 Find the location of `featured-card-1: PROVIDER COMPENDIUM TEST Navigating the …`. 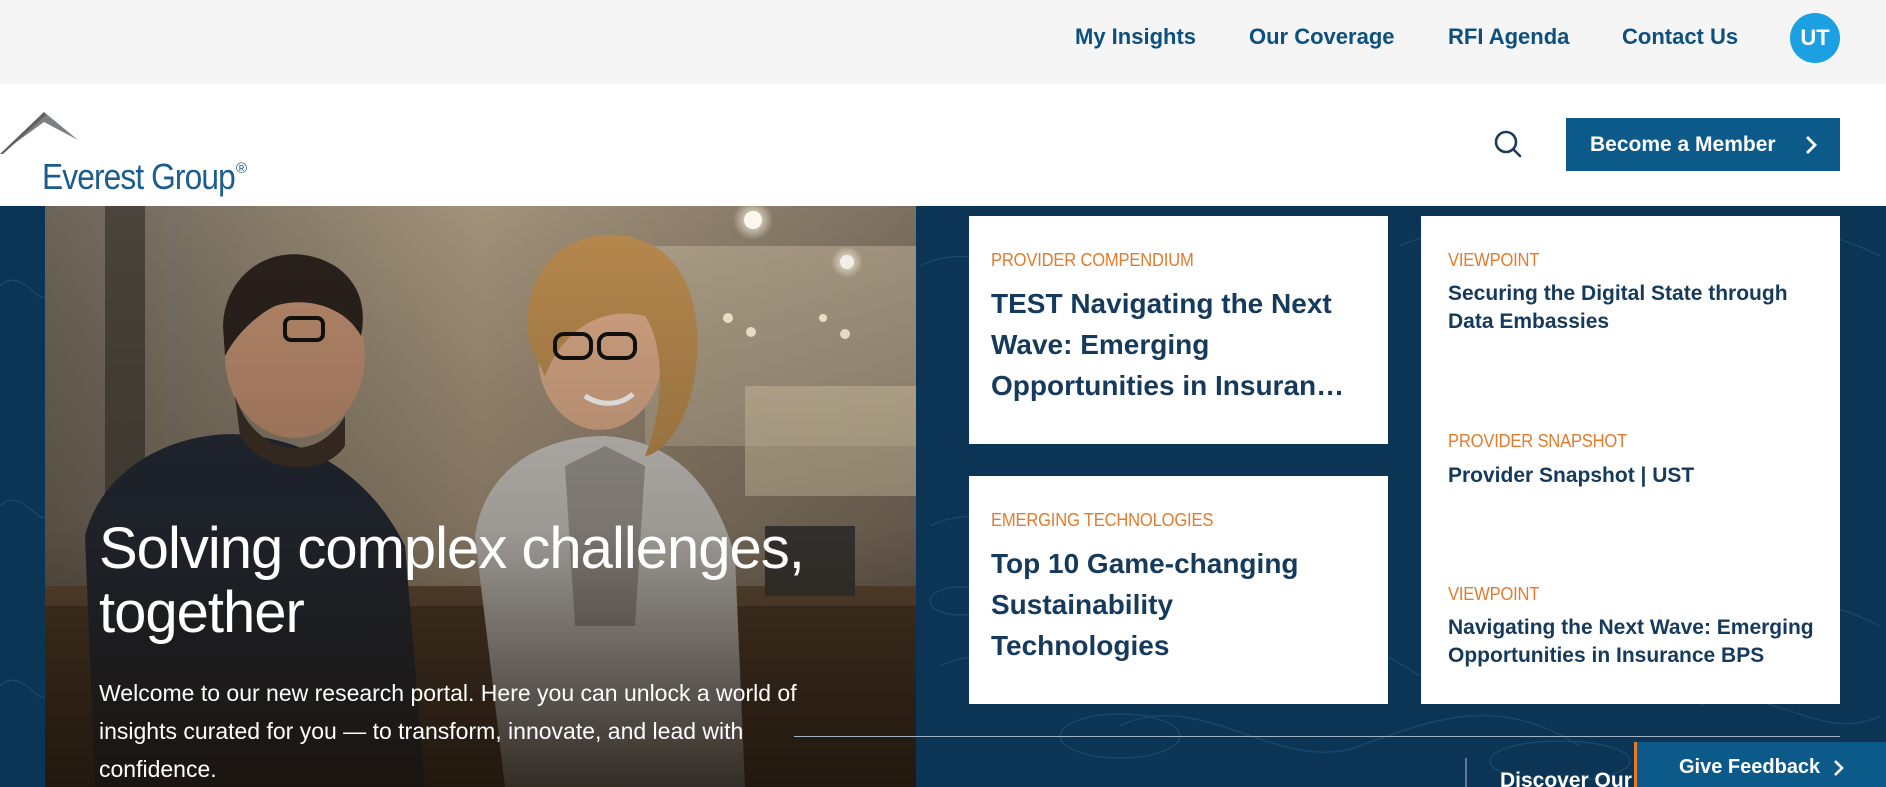

featured-card-1: PROVIDER COMPENDIUM TEST Navigating the … is located at coordinates (1178, 330).